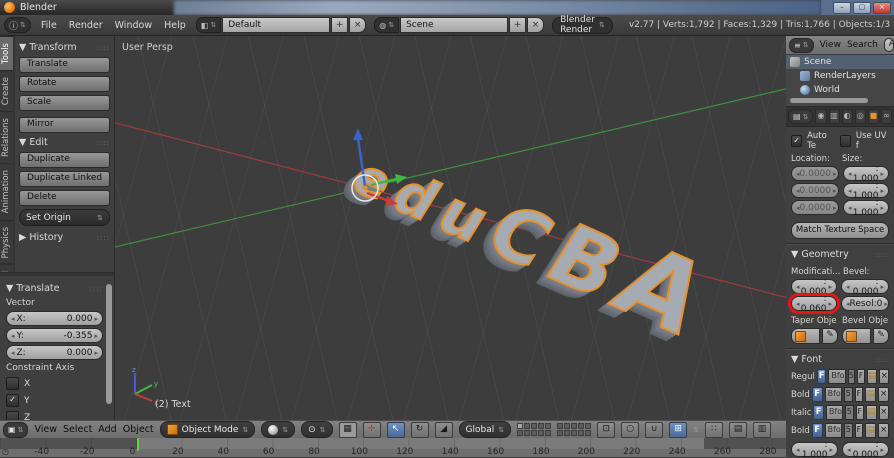  I want to click on delete-button: Delete, so click(64, 198).